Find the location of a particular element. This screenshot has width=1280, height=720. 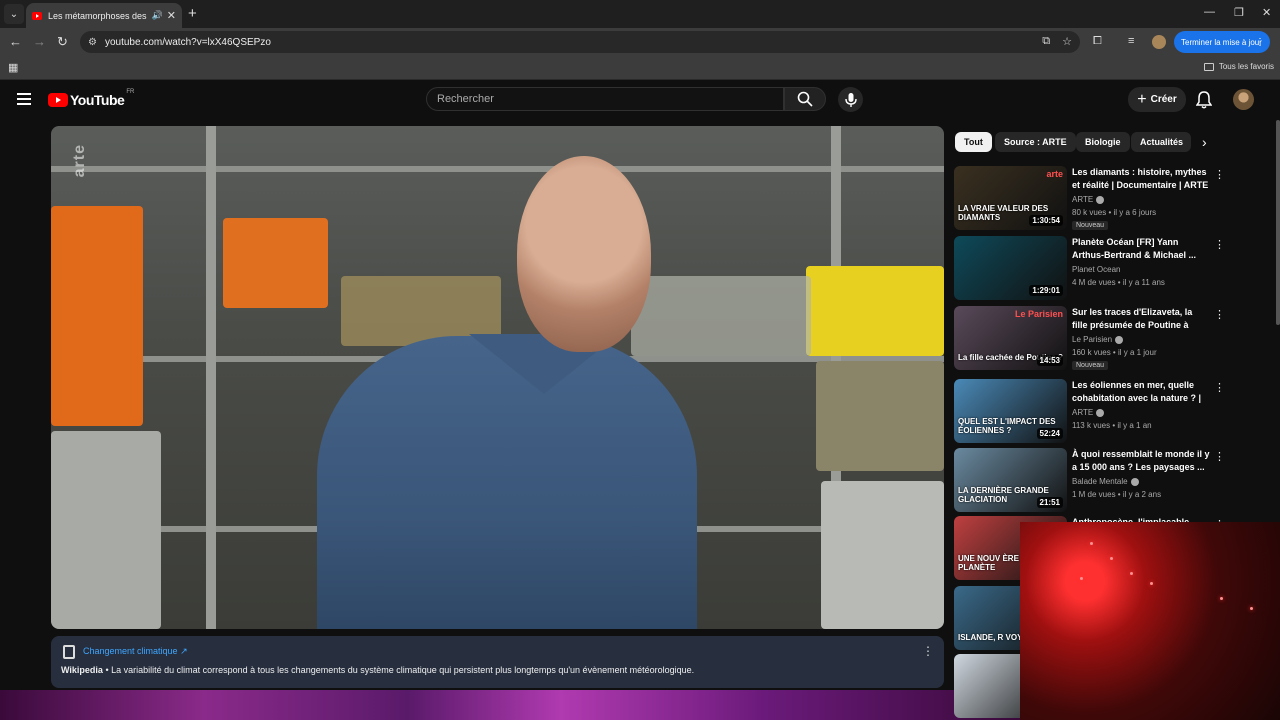

orange-case is located at coordinates (275, 263).